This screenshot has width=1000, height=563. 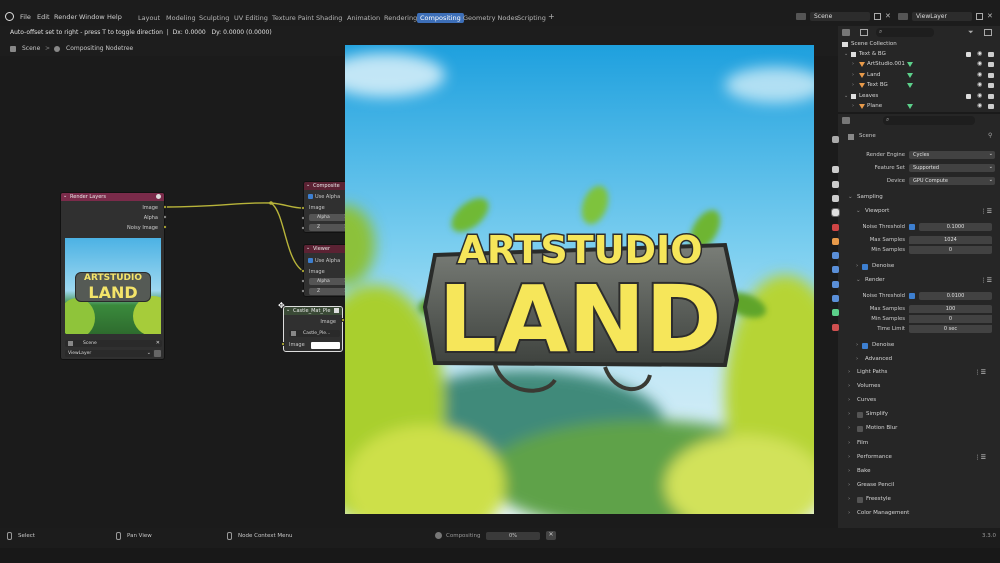 I want to click on view-layer-icon, so click(x=835, y=198).